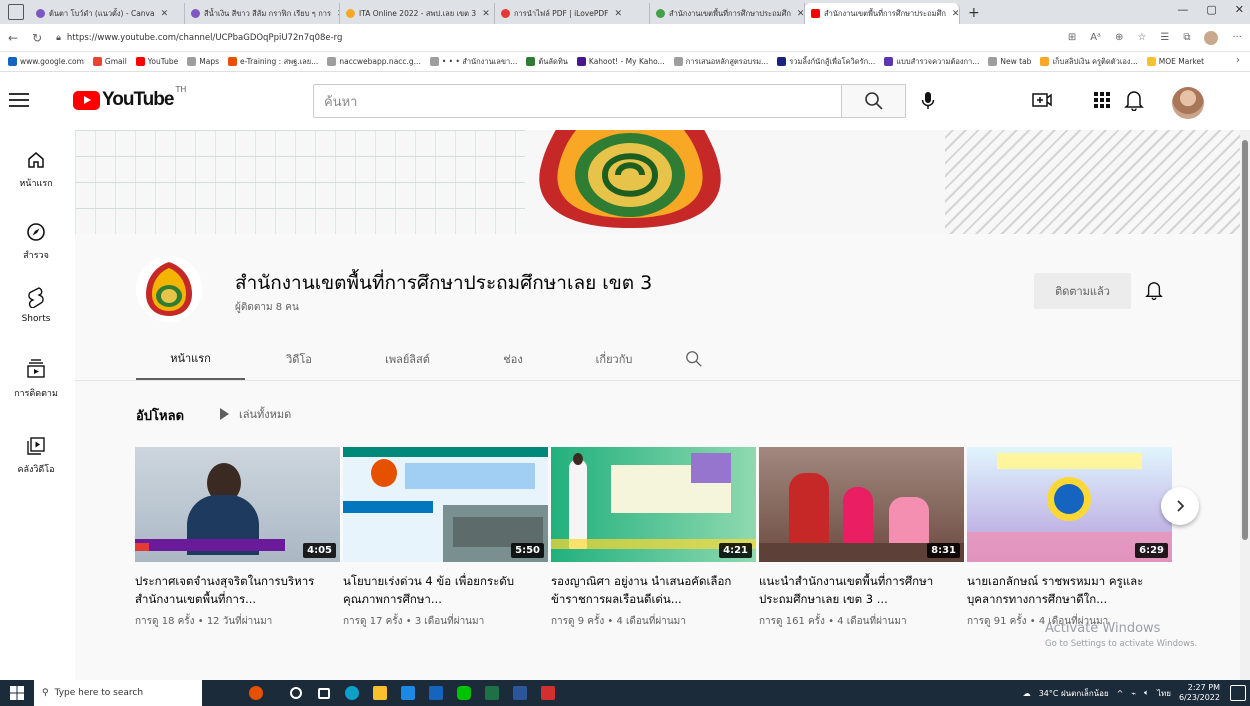 The height and width of the screenshot is (706, 1250). What do you see at coordinates (1164, 693) in the screenshot?
I see `input-language: ไทย` at bounding box center [1164, 693].